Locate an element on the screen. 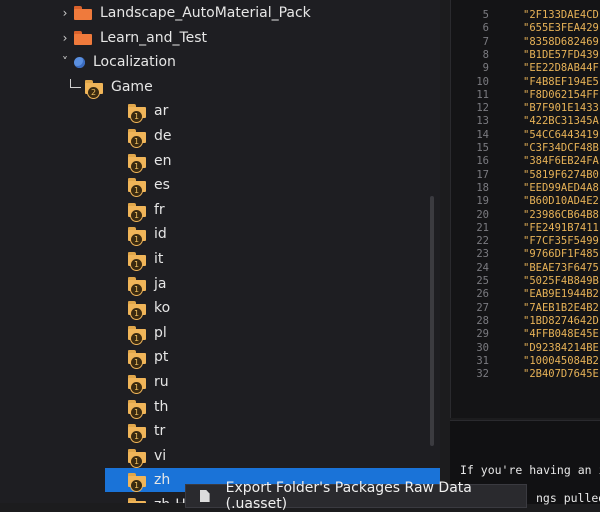 The width and height of the screenshot is (600, 512). code-line: 14 "54CC6443419 is located at coordinates (525, 135).